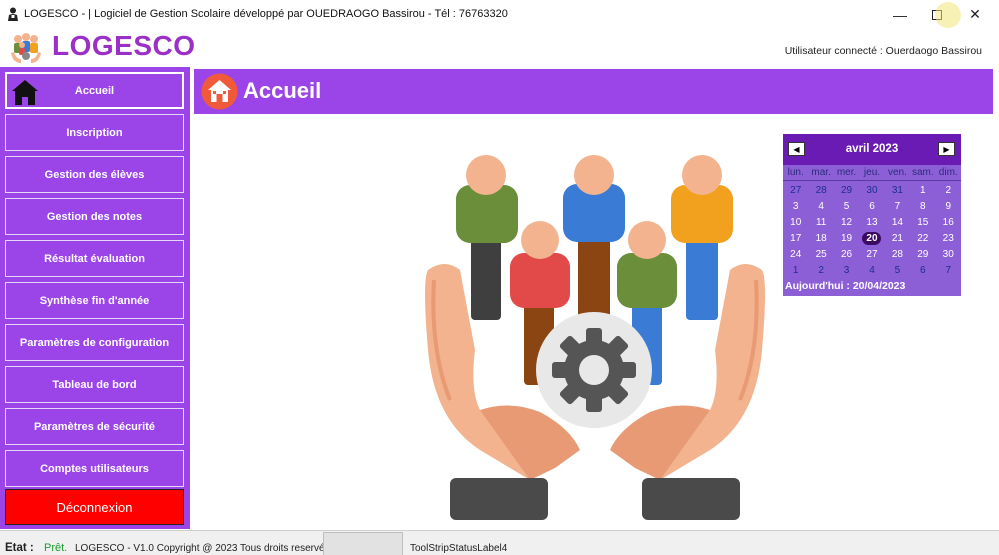  Describe the element at coordinates (363, 543) in the screenshot. I see `status-panel` at that location.